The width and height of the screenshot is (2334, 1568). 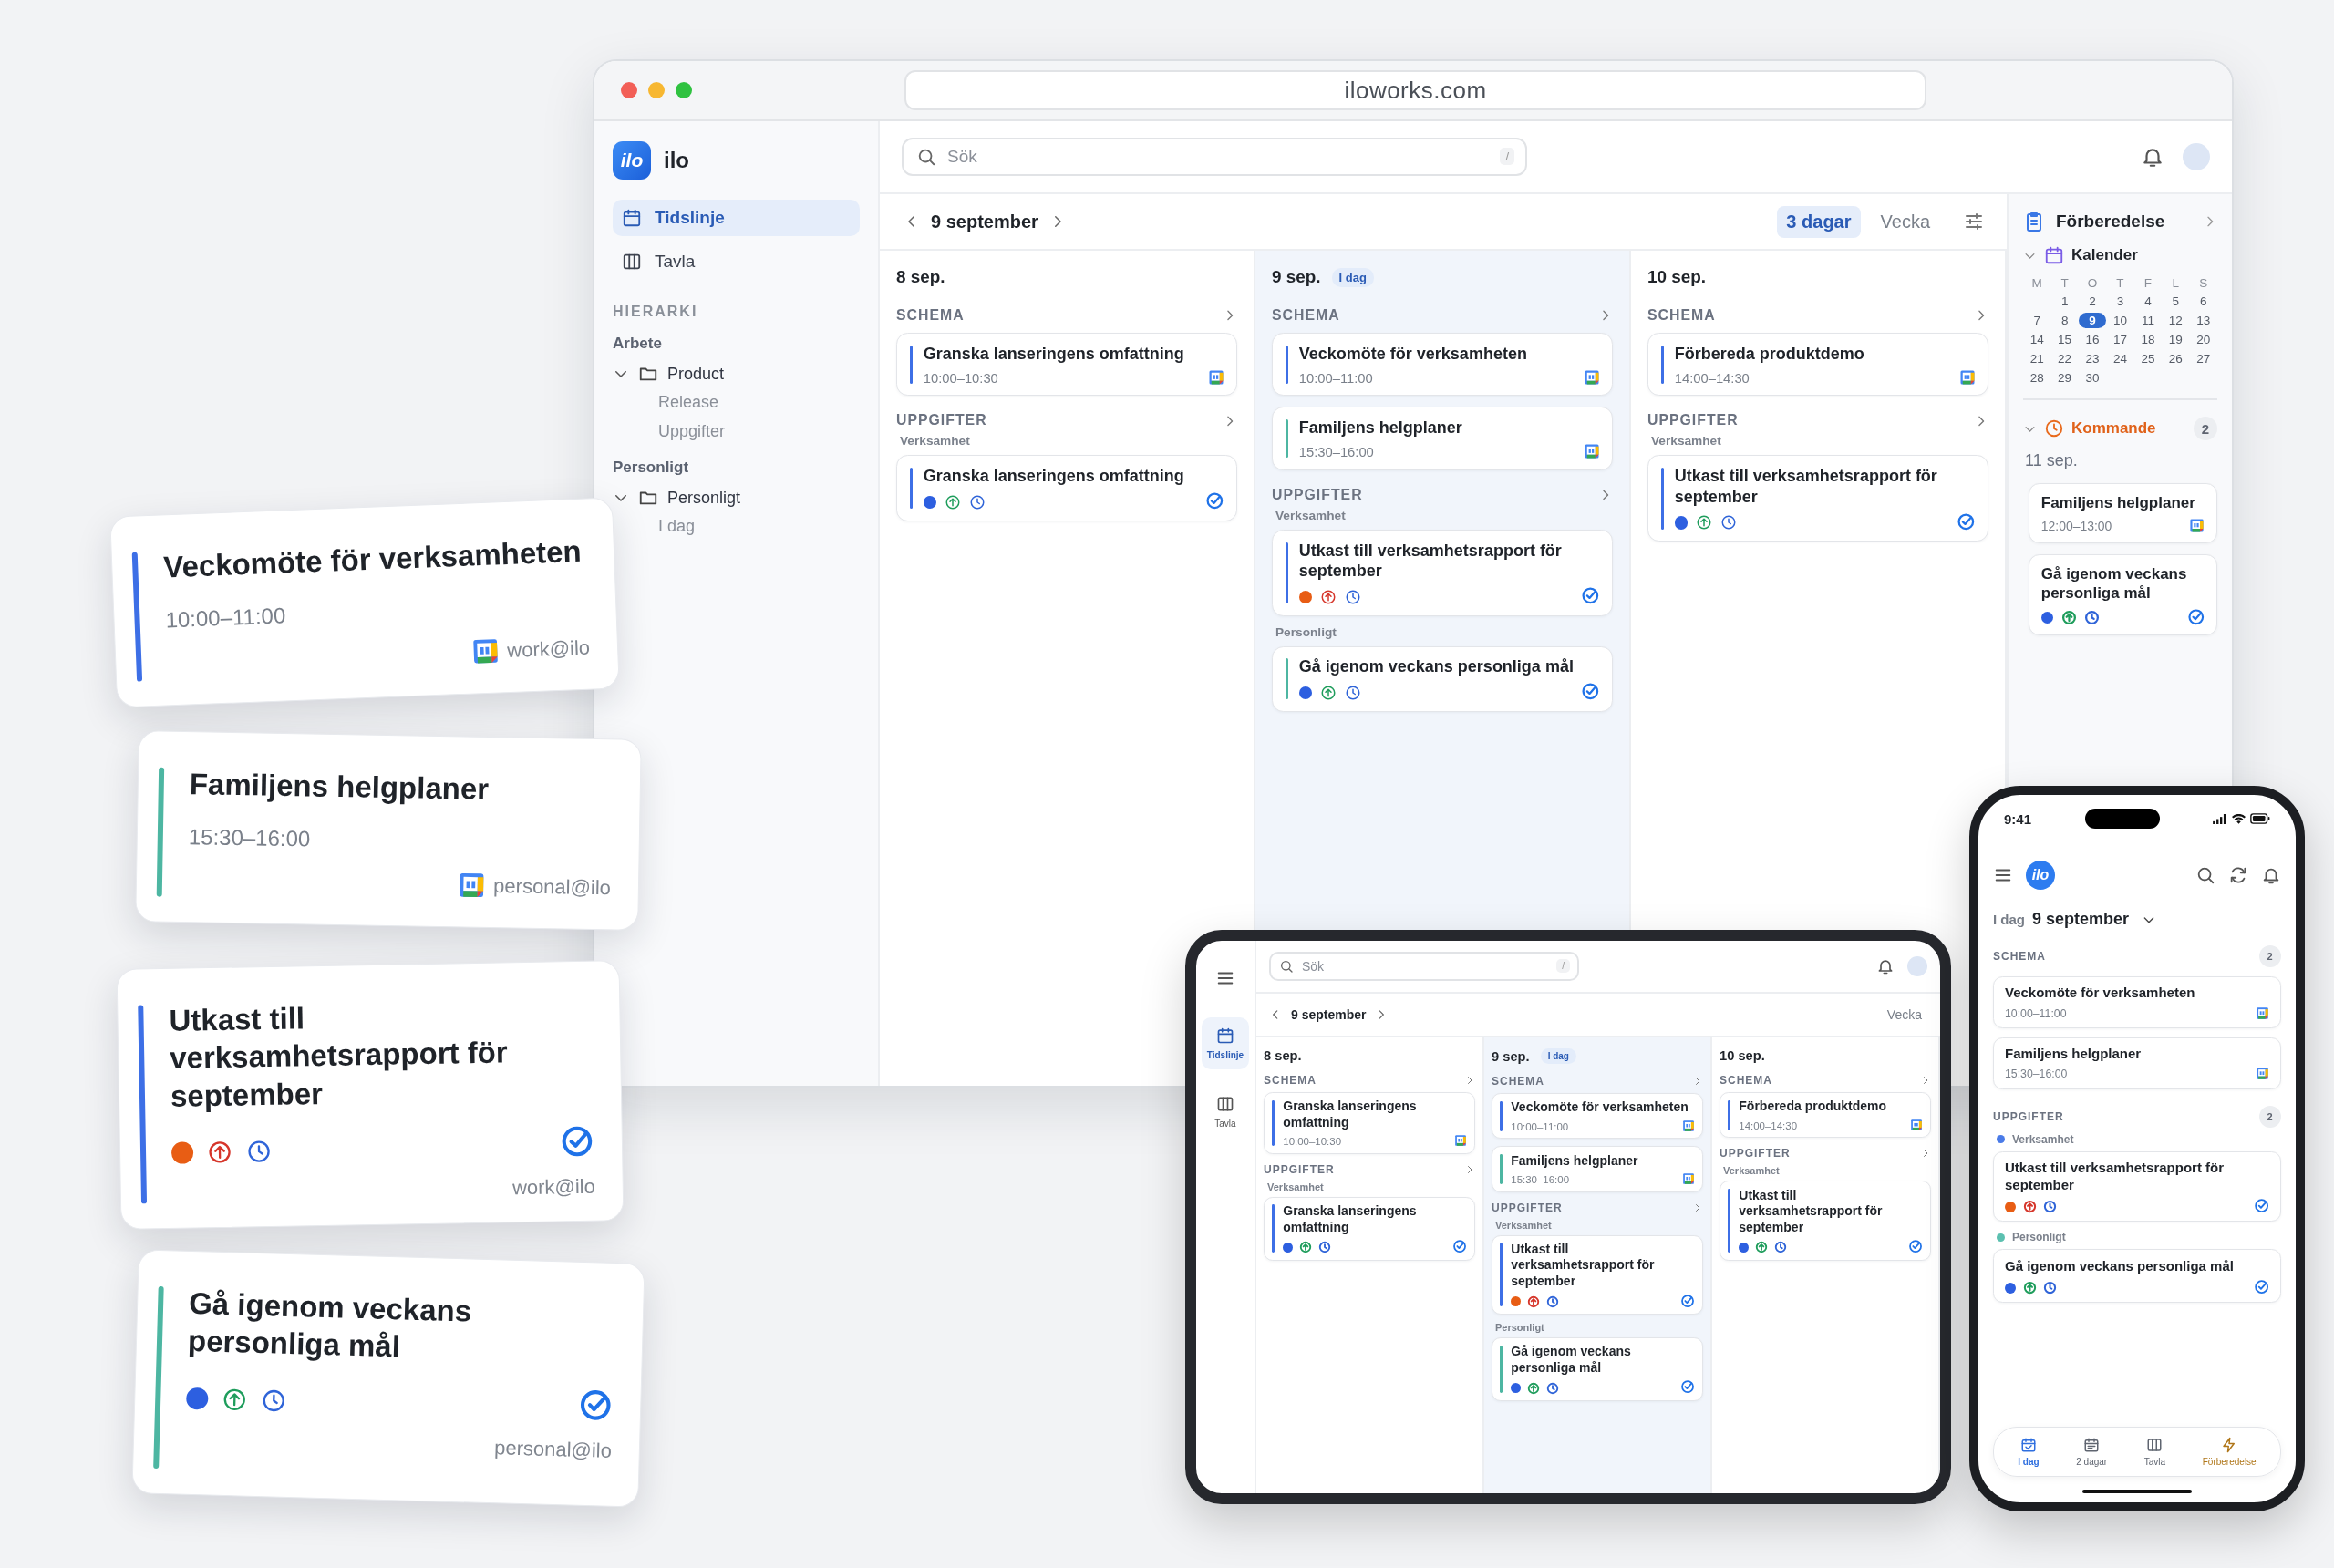 I want to click on calendar-day: 20, so click(x=2203, y=339).